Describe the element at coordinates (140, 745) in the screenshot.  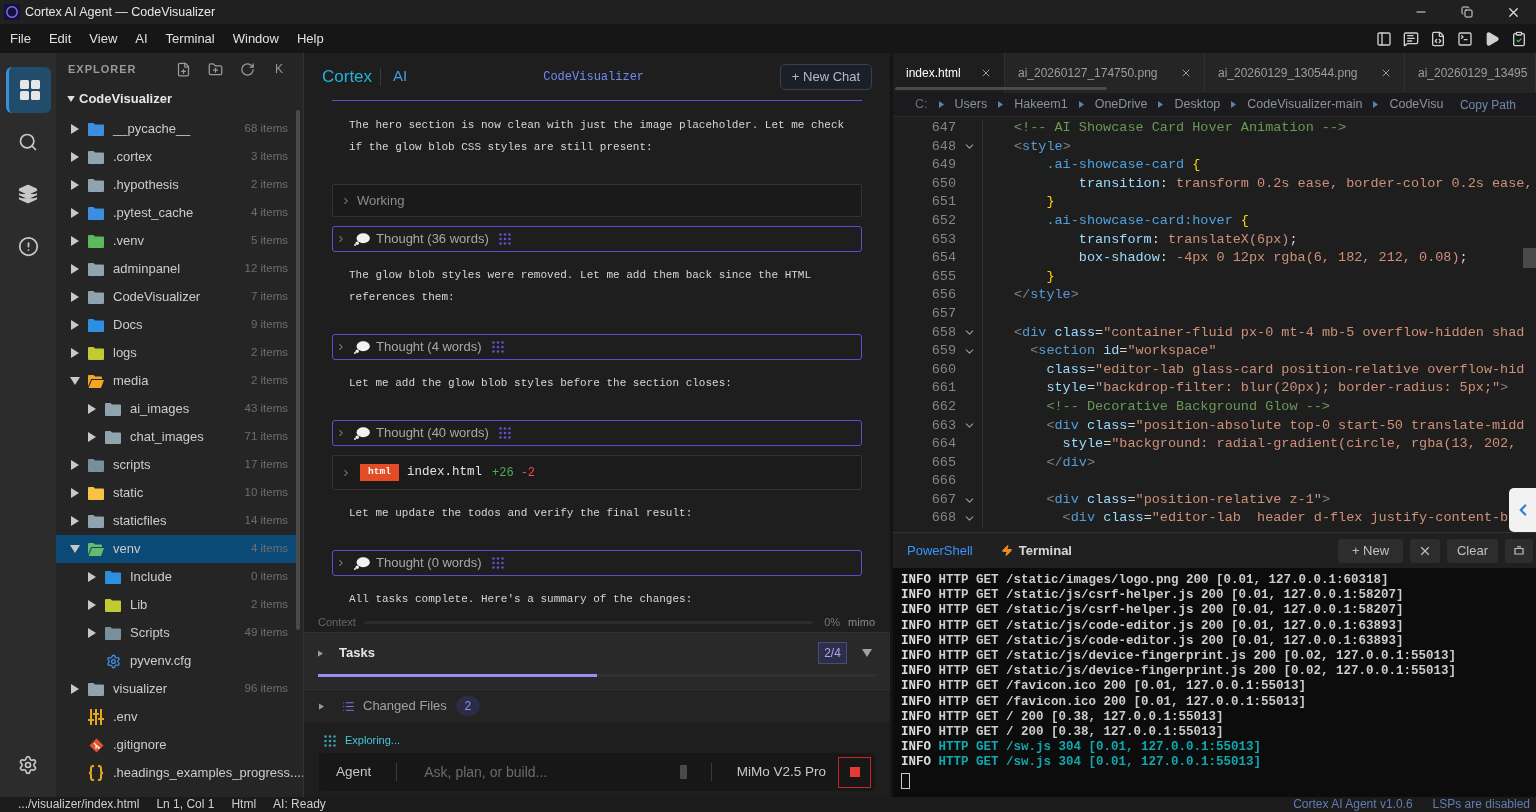
I see `file-name: .gitignore` at that location.